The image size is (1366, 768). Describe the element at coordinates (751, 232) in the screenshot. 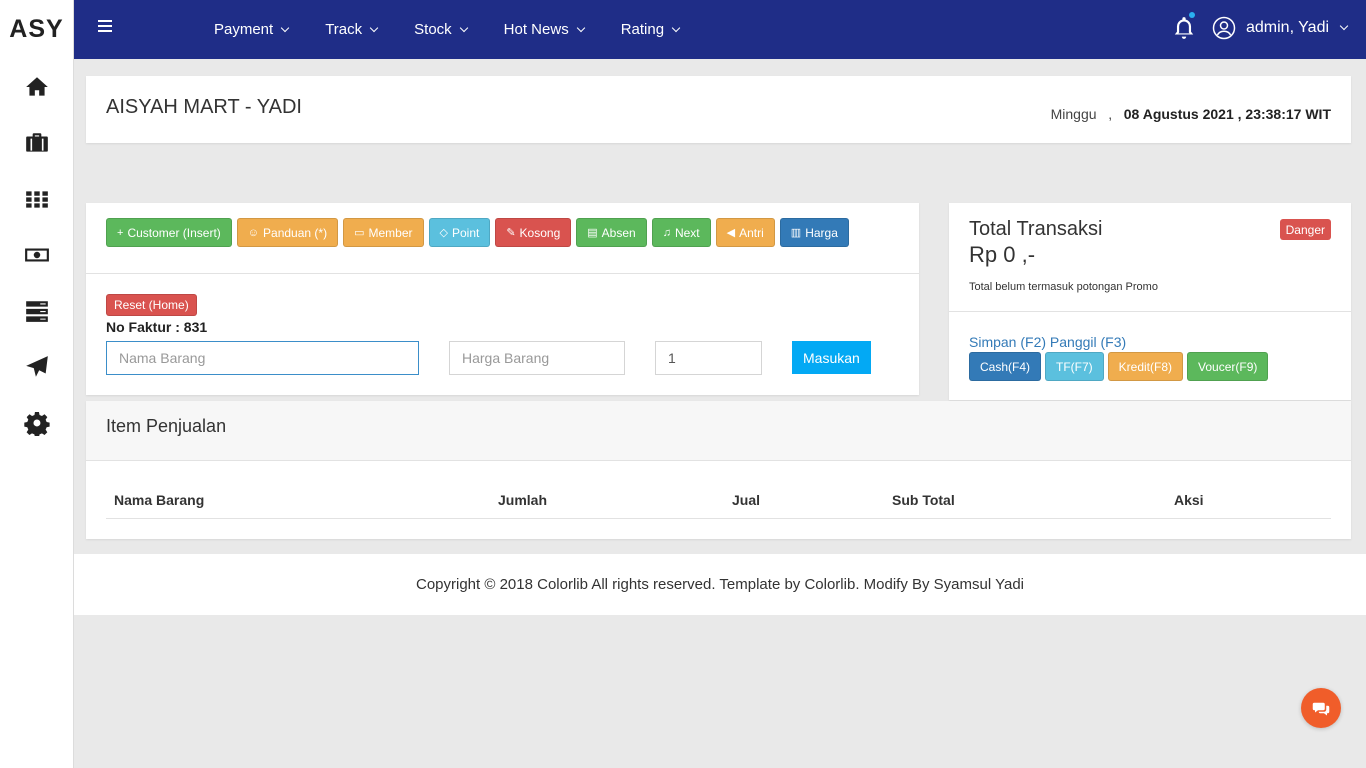

I see `antri-button-label: Antri` at that location.